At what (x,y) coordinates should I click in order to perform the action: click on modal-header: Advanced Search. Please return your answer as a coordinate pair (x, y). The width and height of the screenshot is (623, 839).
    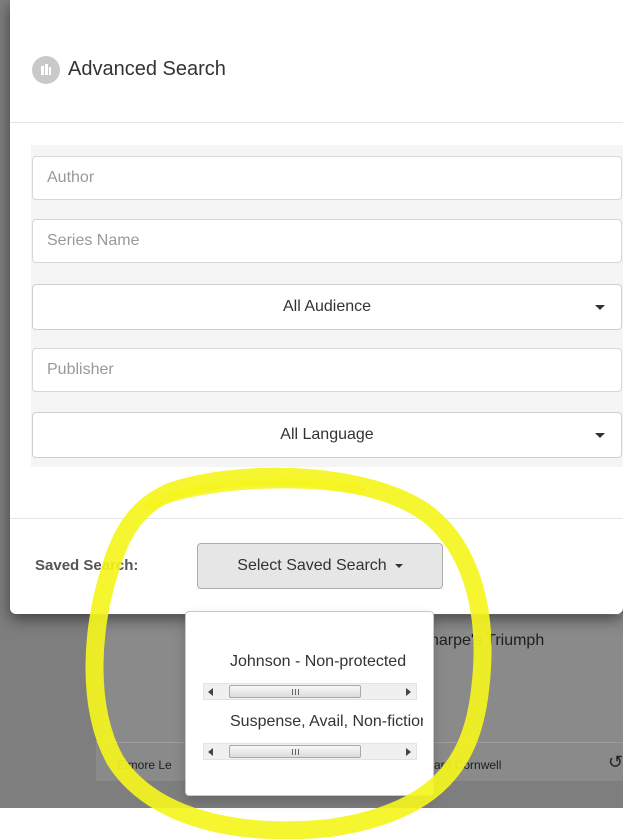
    Looking at the image, I should click on (316, 61).